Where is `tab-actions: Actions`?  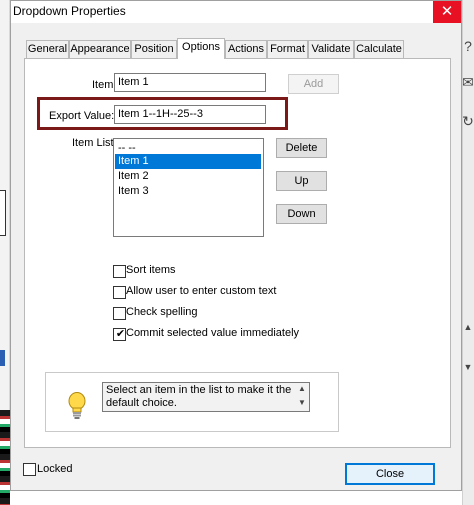 tab-actions: Actions is located at coordinates (246, 49).